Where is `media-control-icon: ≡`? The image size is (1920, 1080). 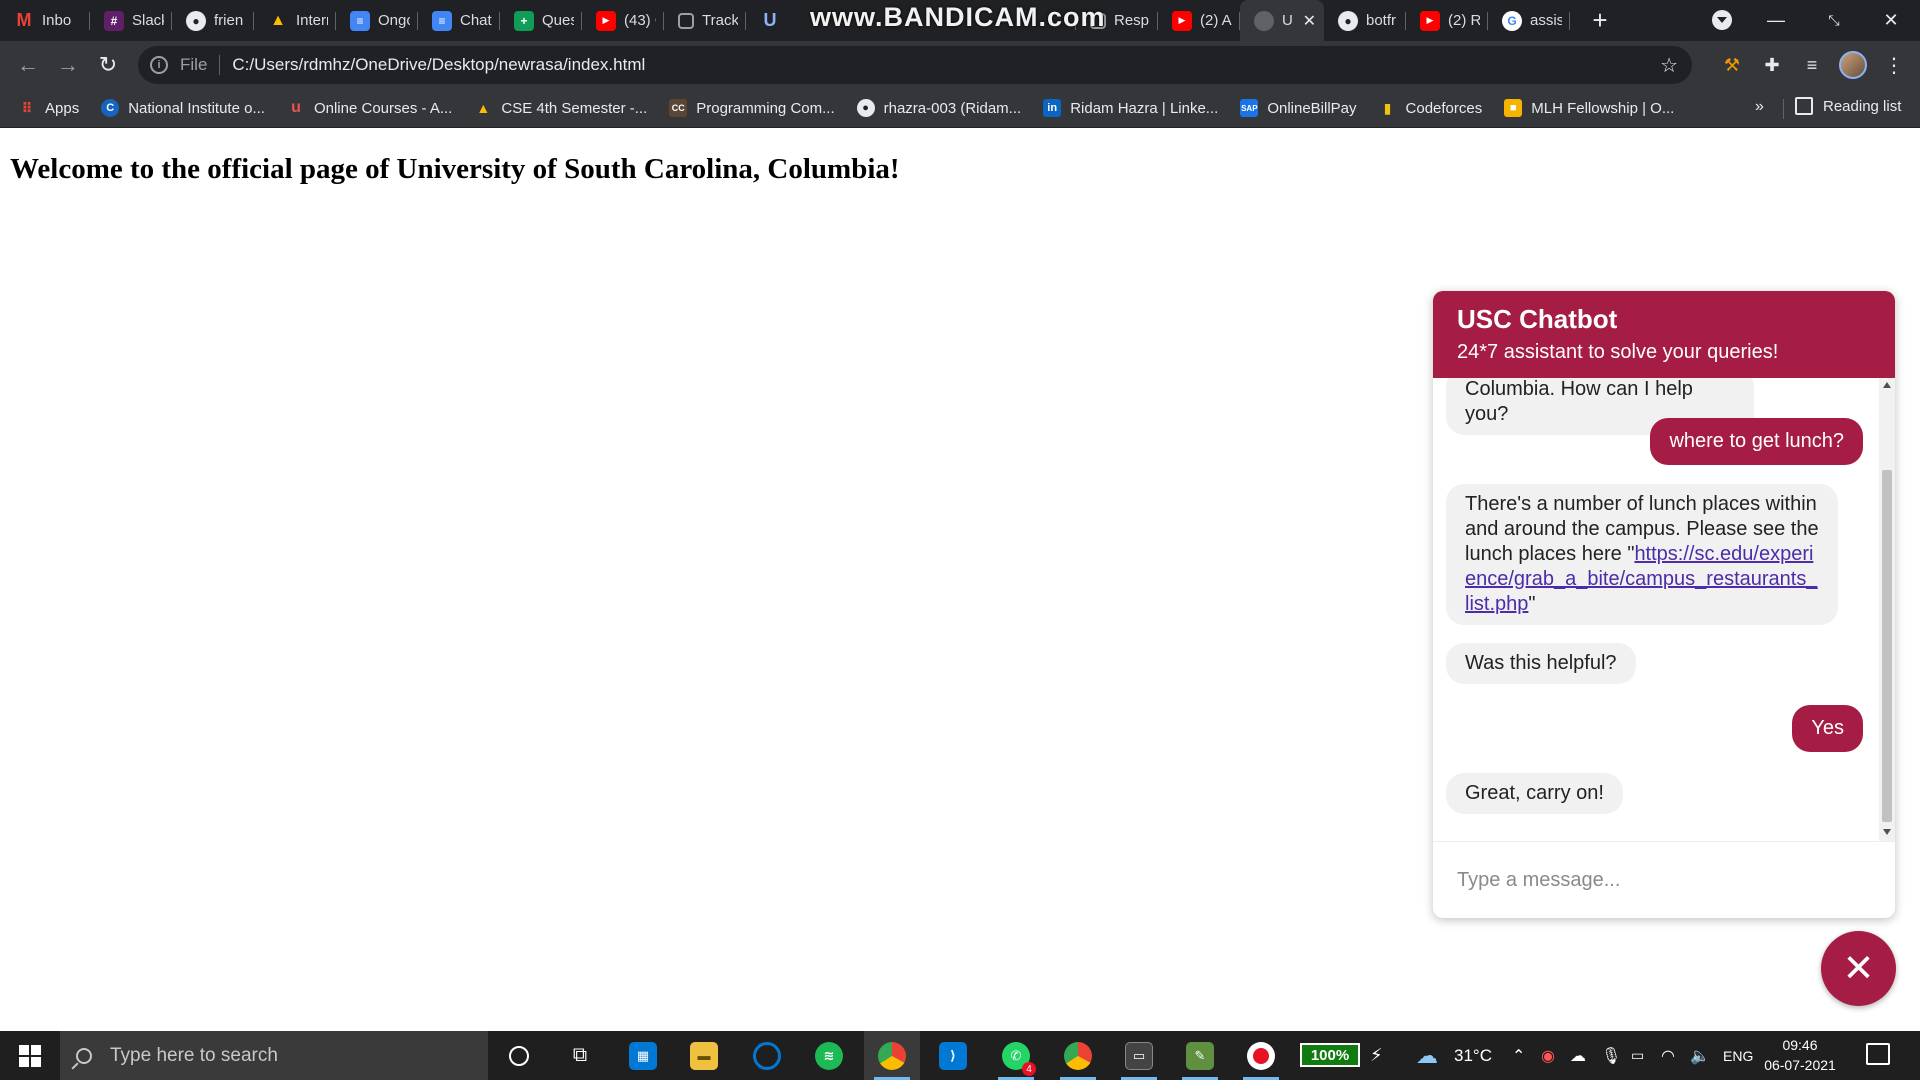
media-control-icon: ≡ is located at coordinates (1812, 65).